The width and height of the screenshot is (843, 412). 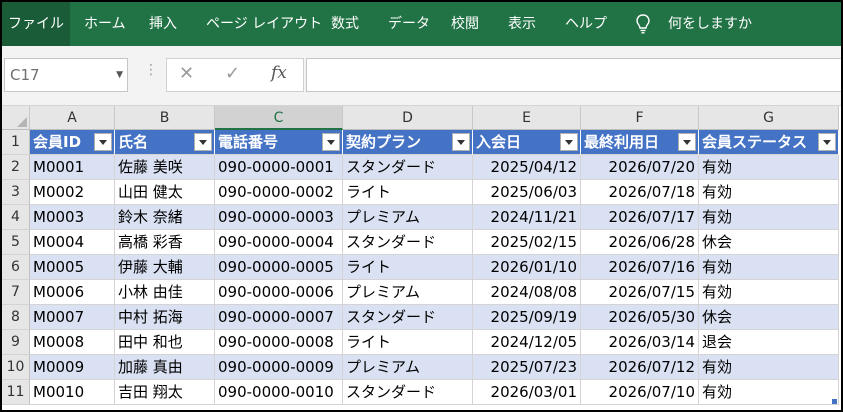 I want to click on table-cell: M0007, so click(x=72, y=317).